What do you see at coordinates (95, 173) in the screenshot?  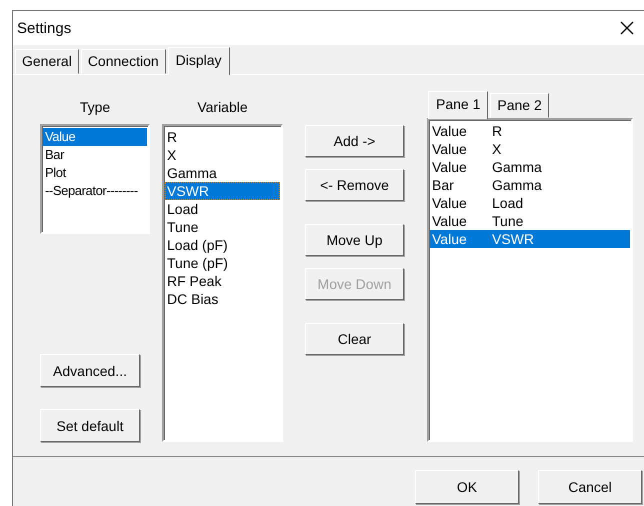 I see `list-item: Plot` at bounding box center [95, 173].